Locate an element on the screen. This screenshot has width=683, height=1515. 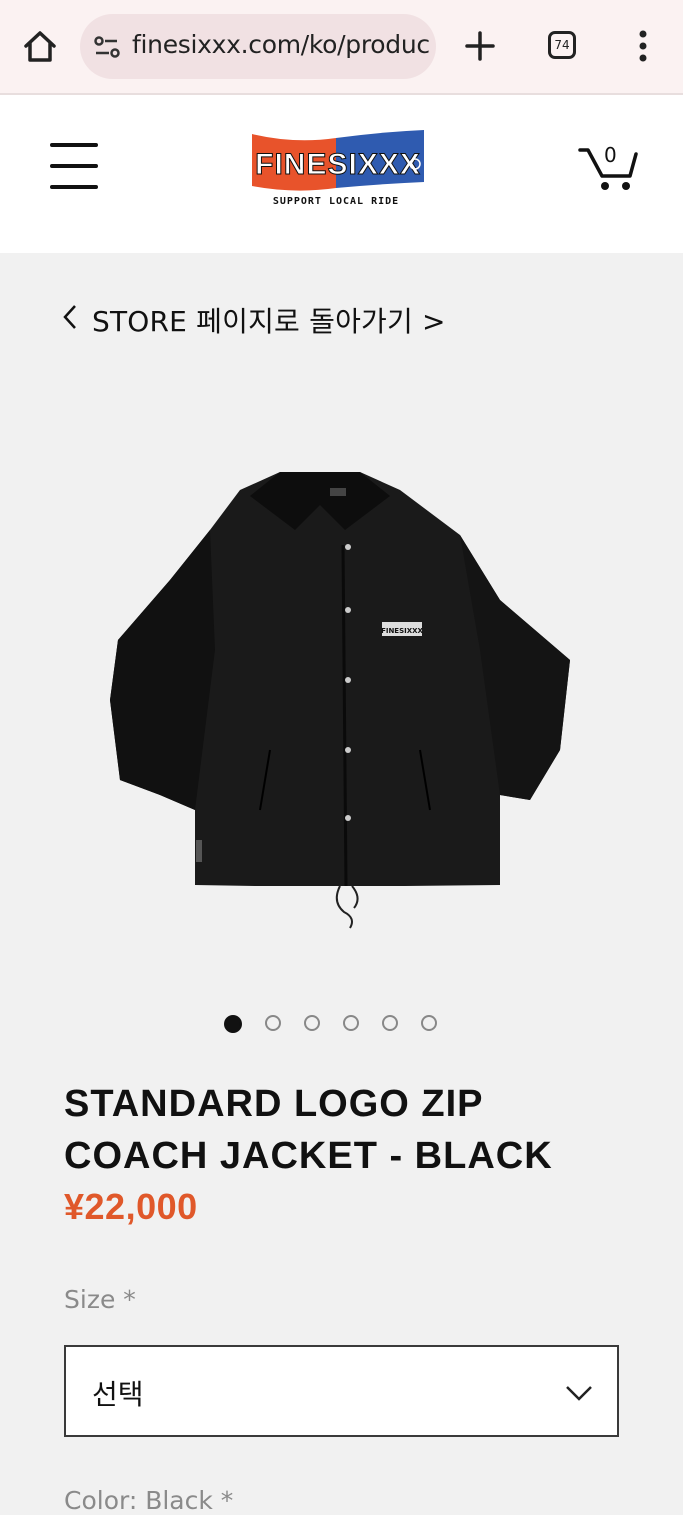
cart-count: 0 is located at coordinates (610, 155).